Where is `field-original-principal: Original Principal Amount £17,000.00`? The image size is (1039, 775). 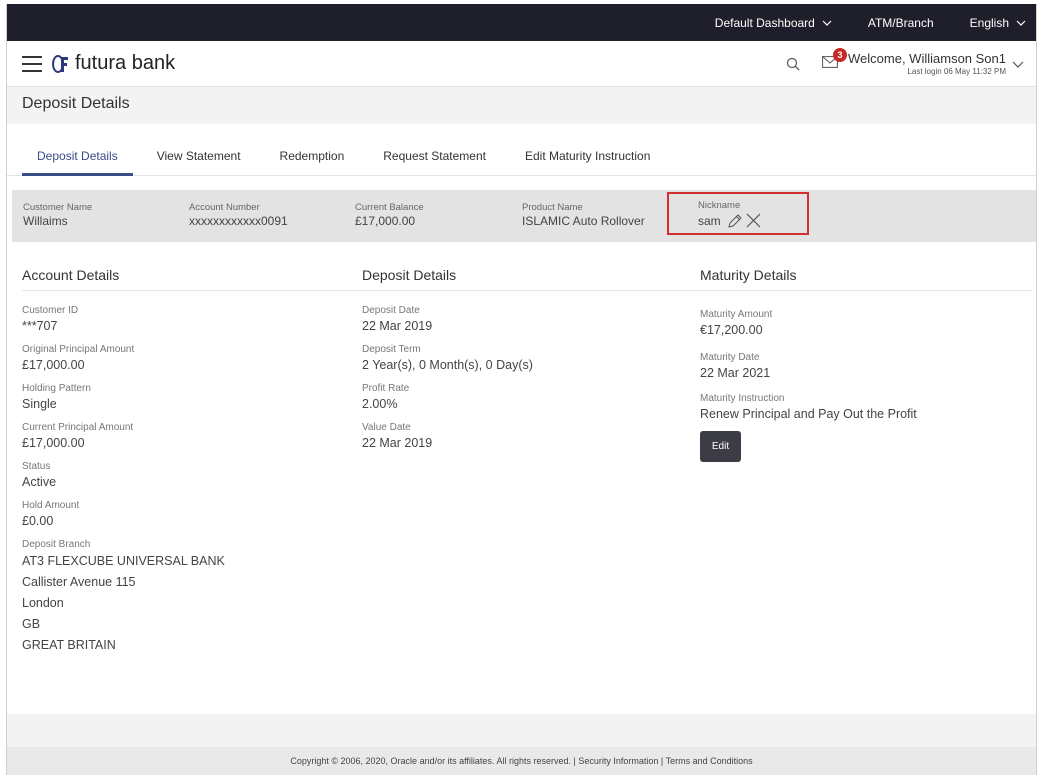
field-original-principal: Original Principal Amount £17,000.00 is located at coordinates (182, 359).